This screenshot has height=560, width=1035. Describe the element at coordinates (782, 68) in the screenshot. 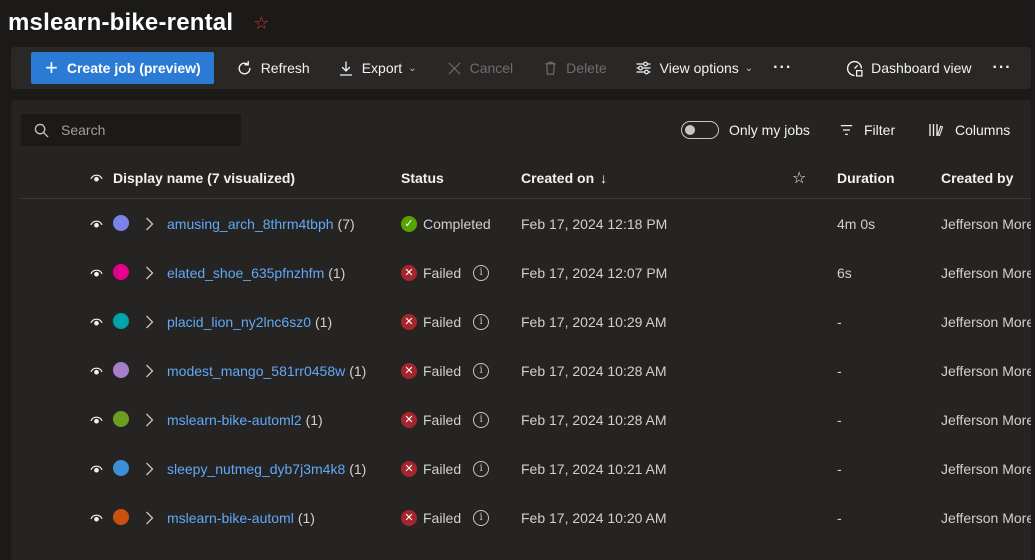

I see `more-options-button: ···` at that location.